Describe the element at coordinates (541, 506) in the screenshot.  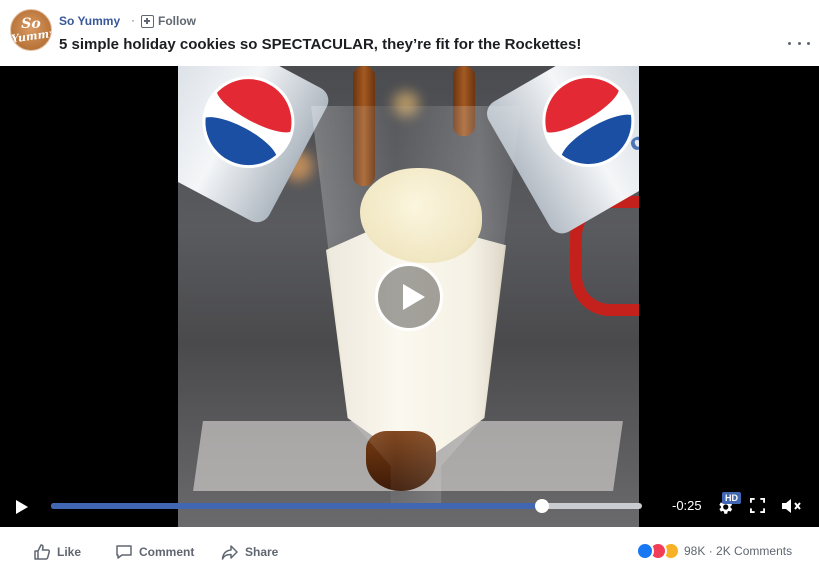
I see `progress-scrubber` at that location.